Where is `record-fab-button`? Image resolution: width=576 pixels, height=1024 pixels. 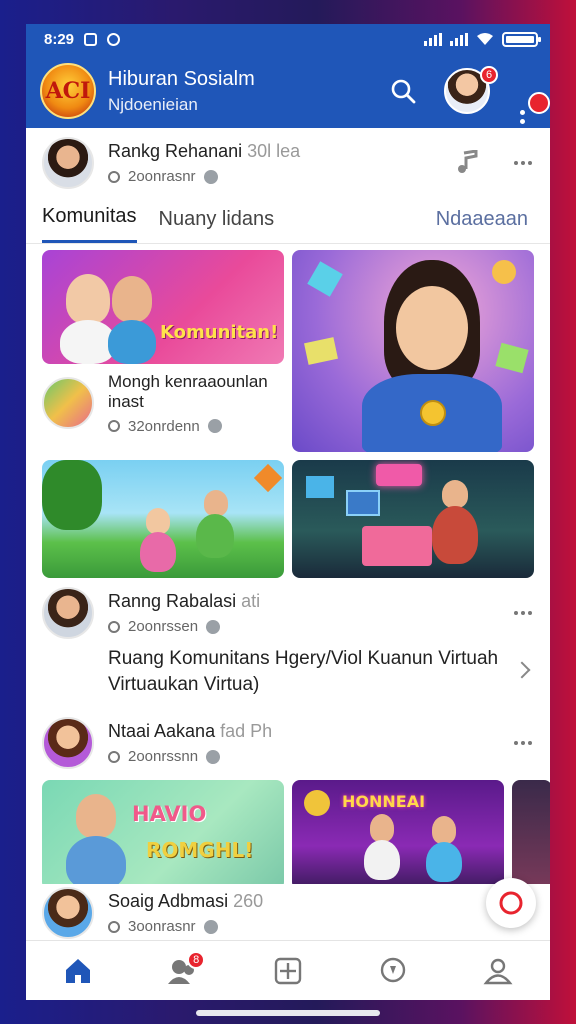
record-fab-button is located at coordinates (511, 903).